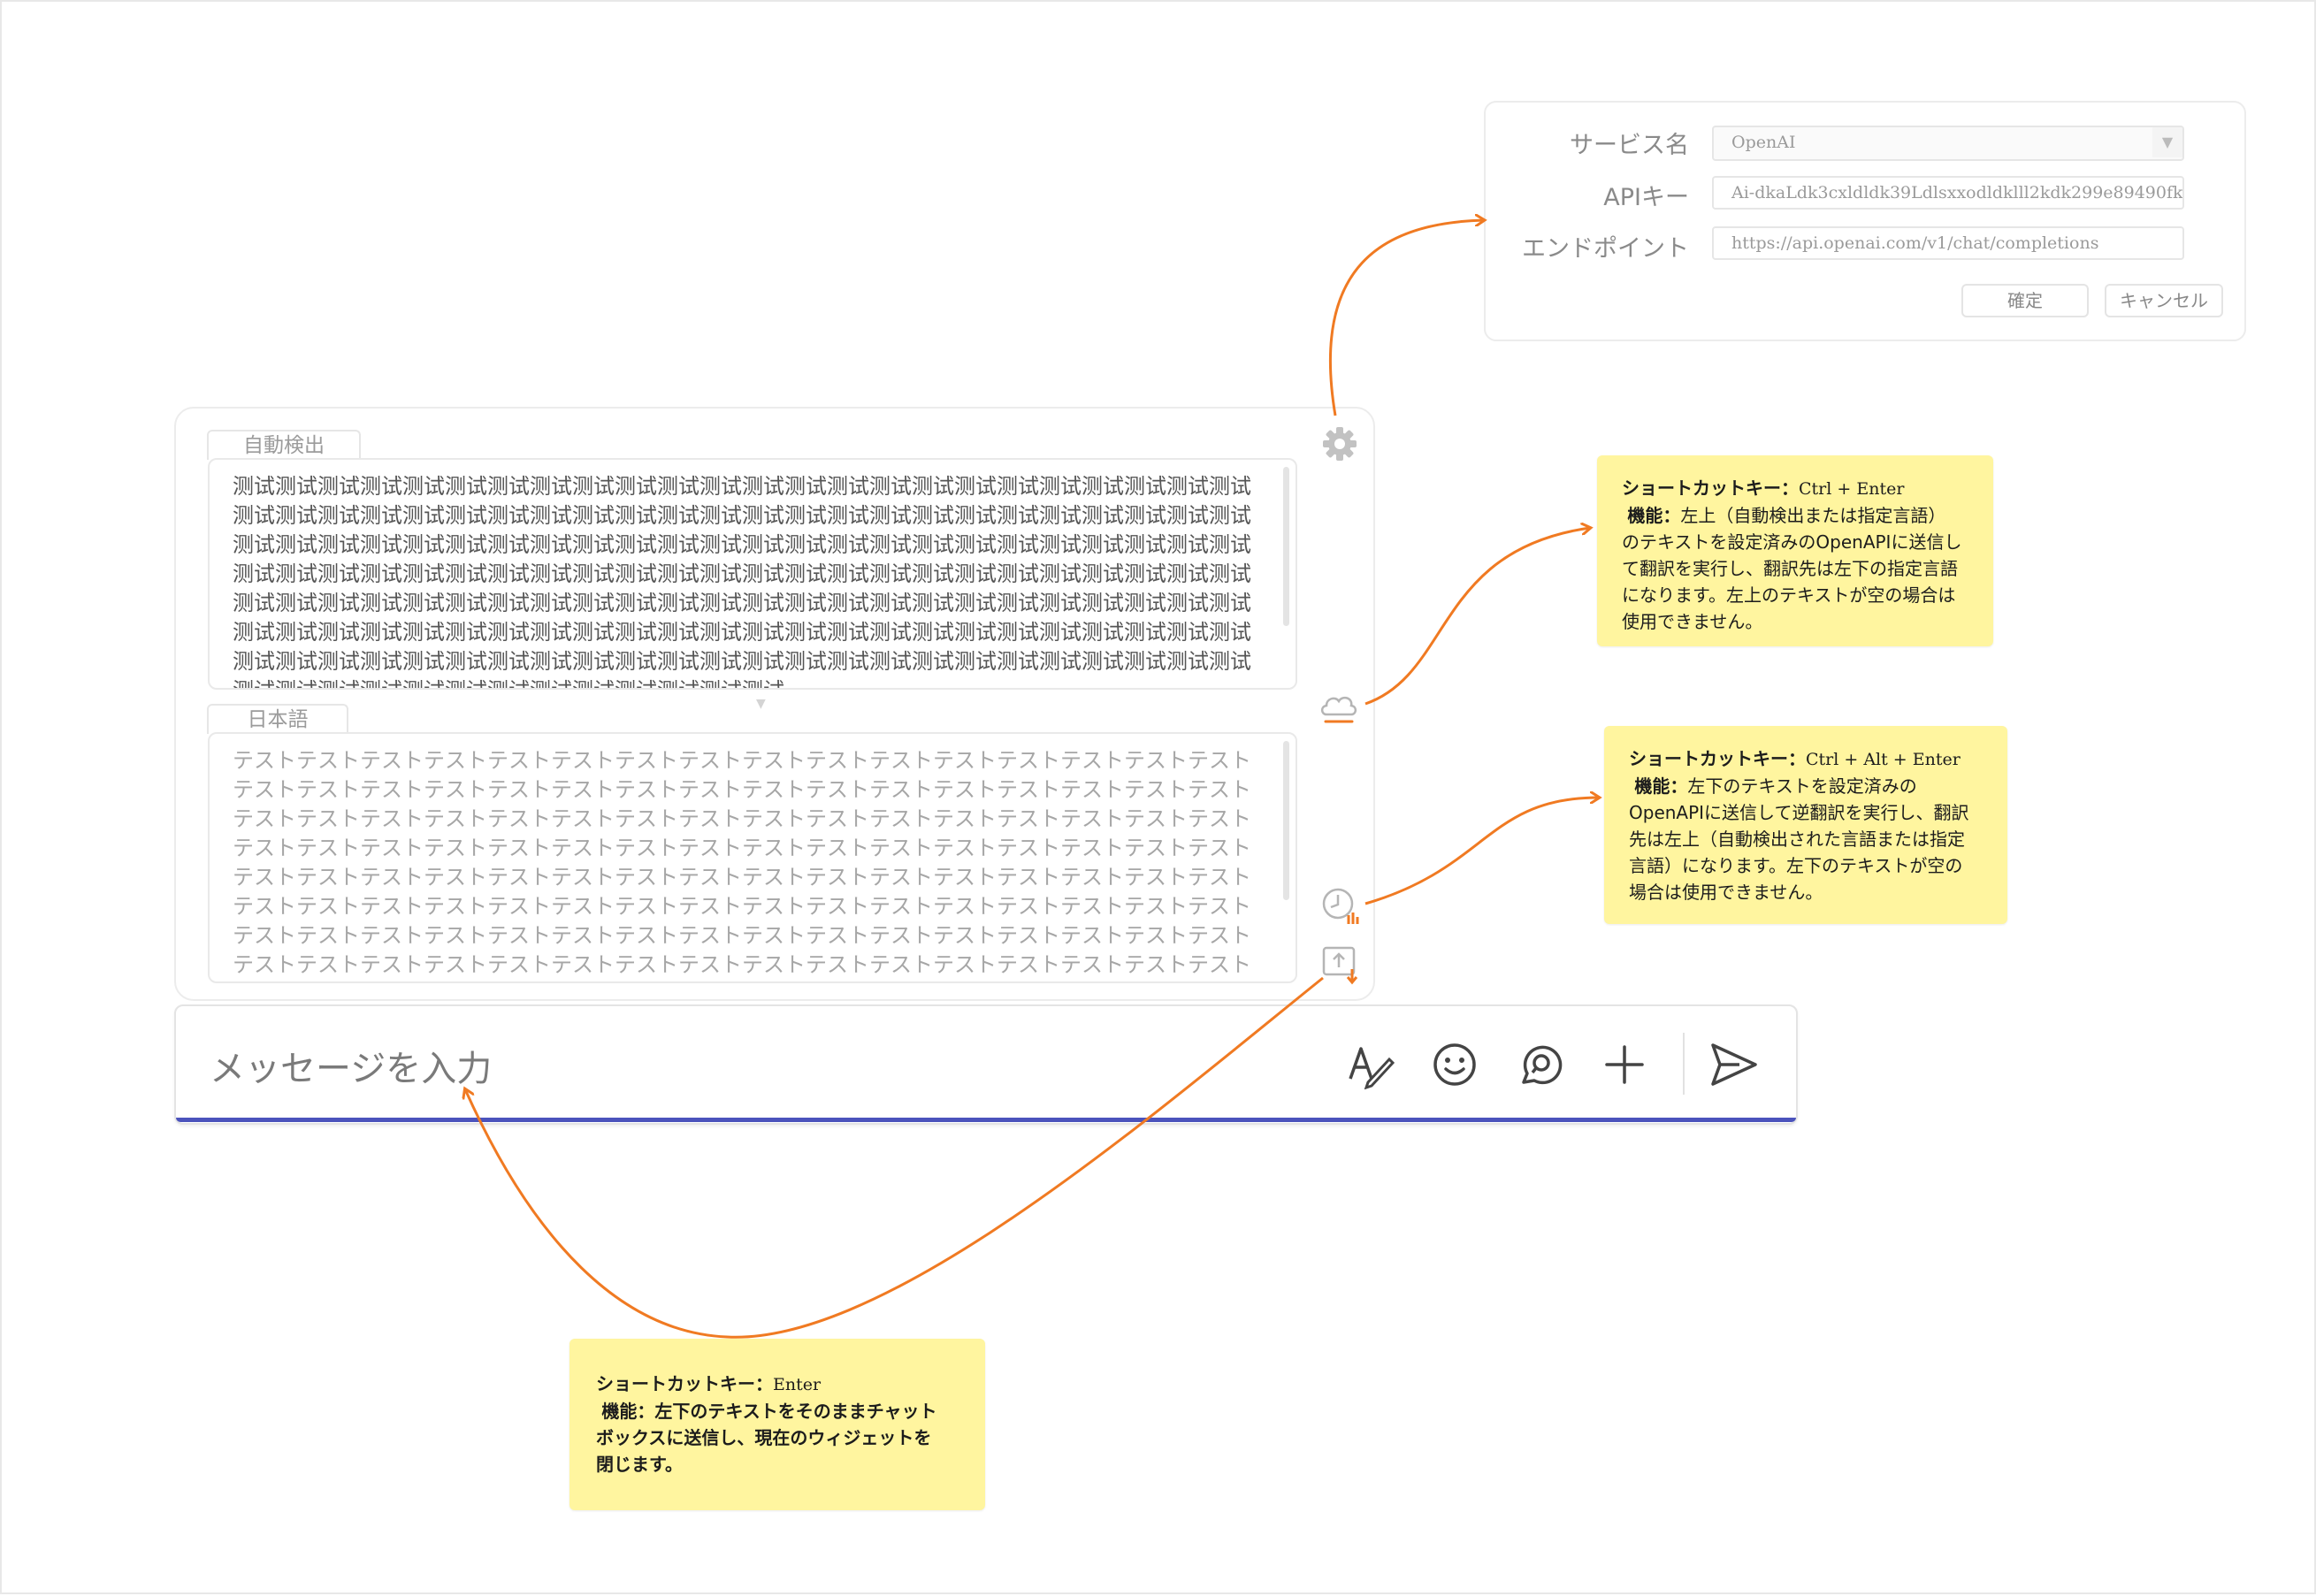 Image resolution: width=2316 pixels, height=1596 pixels. I want to click on note3-line-2: 閉じます。, so click(639, 1464).